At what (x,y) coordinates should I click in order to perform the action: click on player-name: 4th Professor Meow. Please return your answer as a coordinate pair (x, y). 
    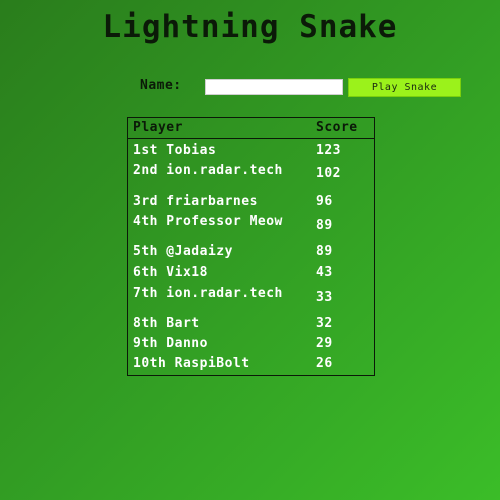
    Looking at the image, I should click on (208, 221).